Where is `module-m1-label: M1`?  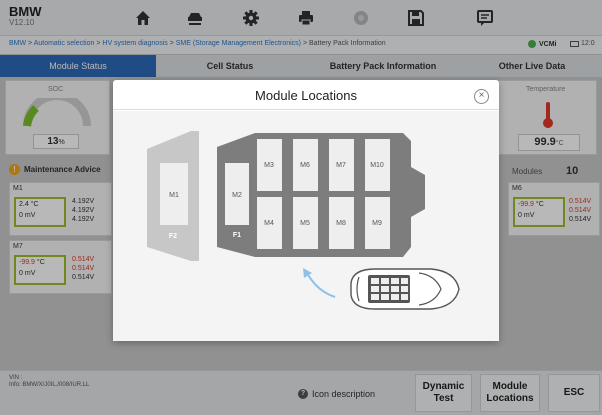 module-m1-label: M1 is located at coordinates (174, 195).